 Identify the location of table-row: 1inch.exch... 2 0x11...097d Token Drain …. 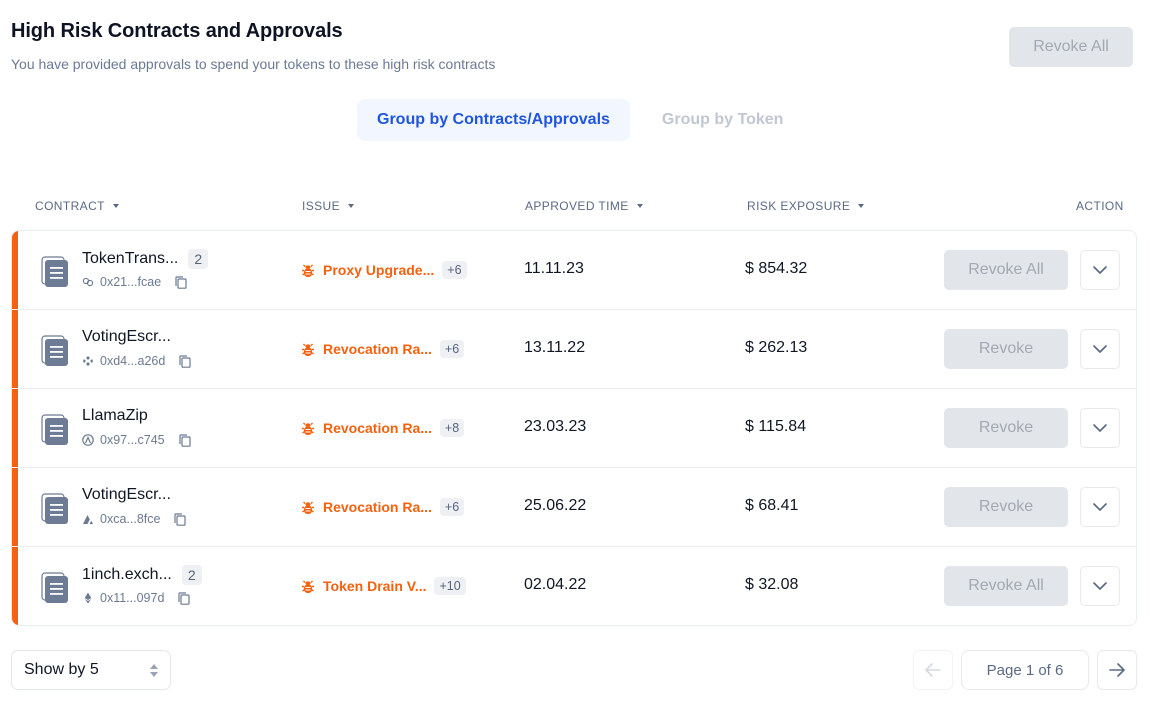
(574, 586).